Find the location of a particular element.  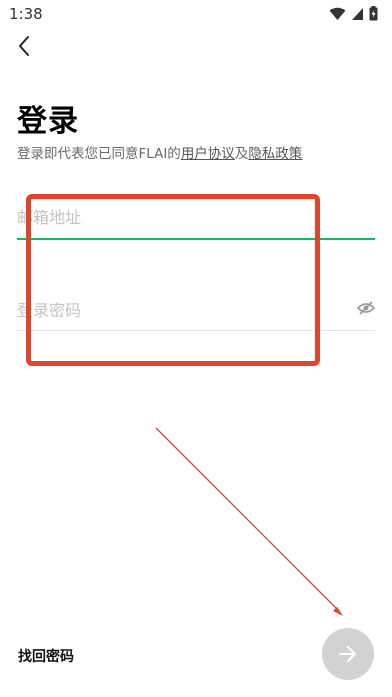

arrow-right-icon is located at coordinates (347, 654).